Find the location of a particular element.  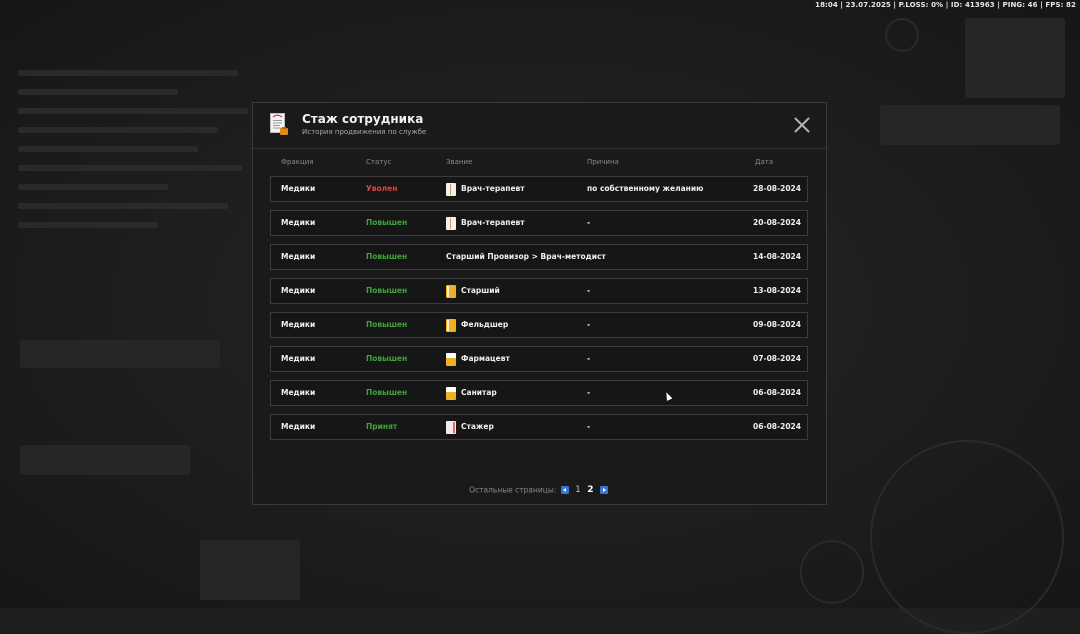

background-icon-row is located at coordinates (105, 460).